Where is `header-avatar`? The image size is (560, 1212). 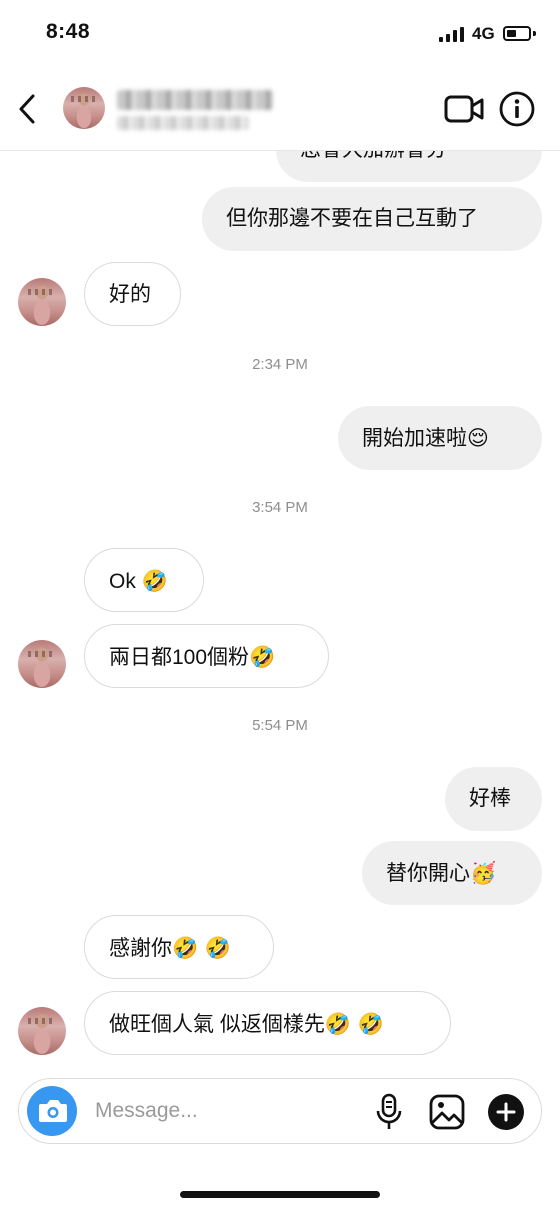 header-avatar is located at coordinates (84, 108).